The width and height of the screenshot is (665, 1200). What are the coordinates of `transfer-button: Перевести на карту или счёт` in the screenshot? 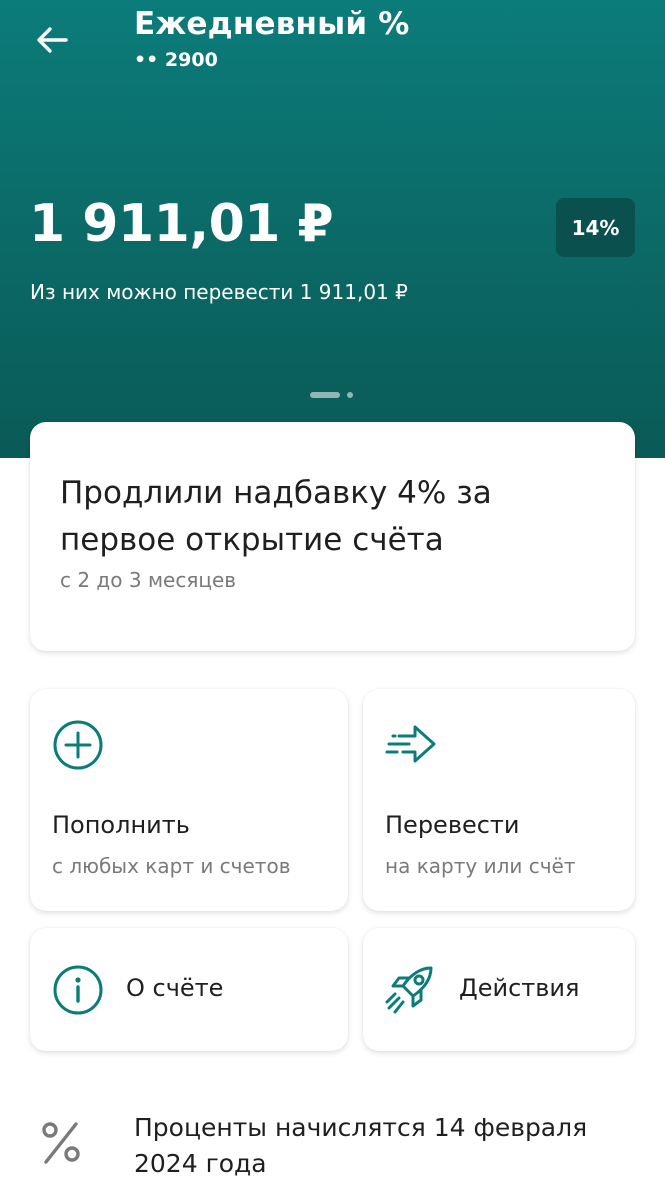 It's located at (499, 800).